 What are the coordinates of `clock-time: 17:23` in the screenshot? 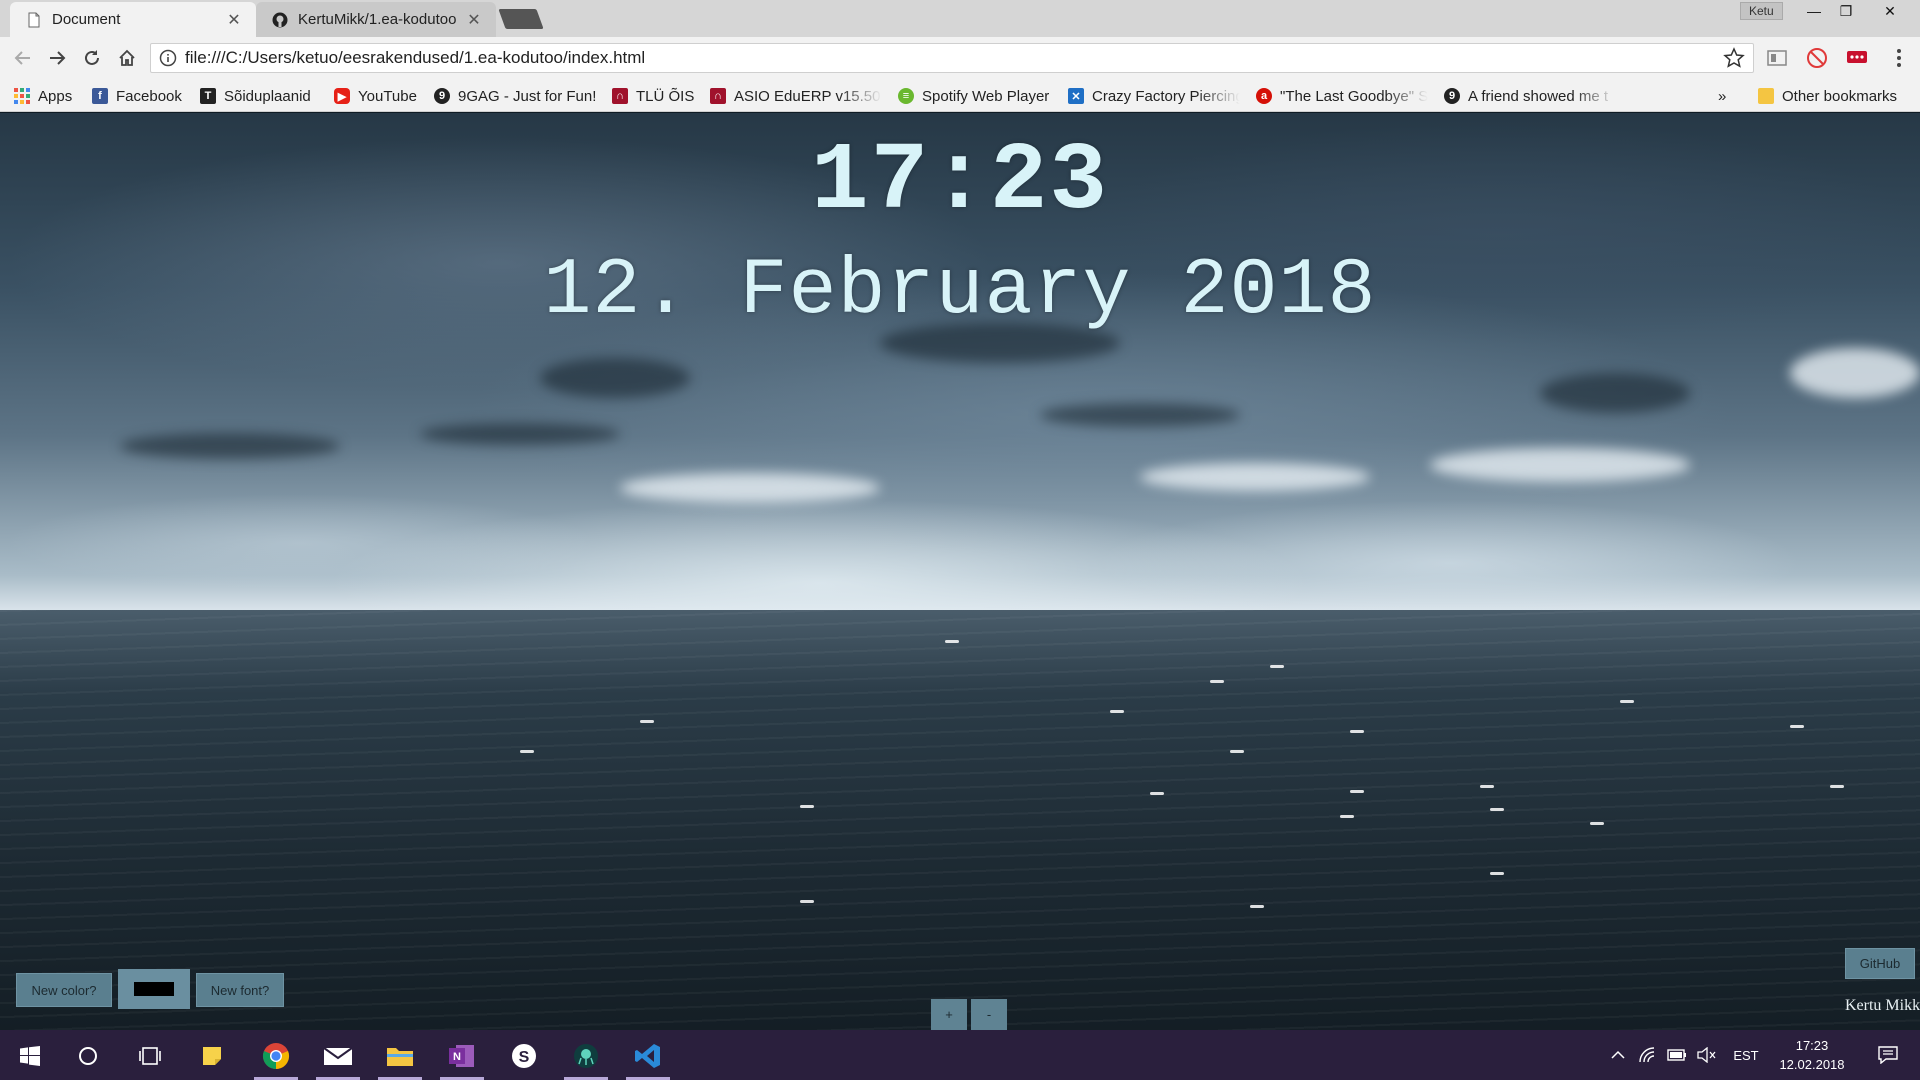 It's located at (960, 181).